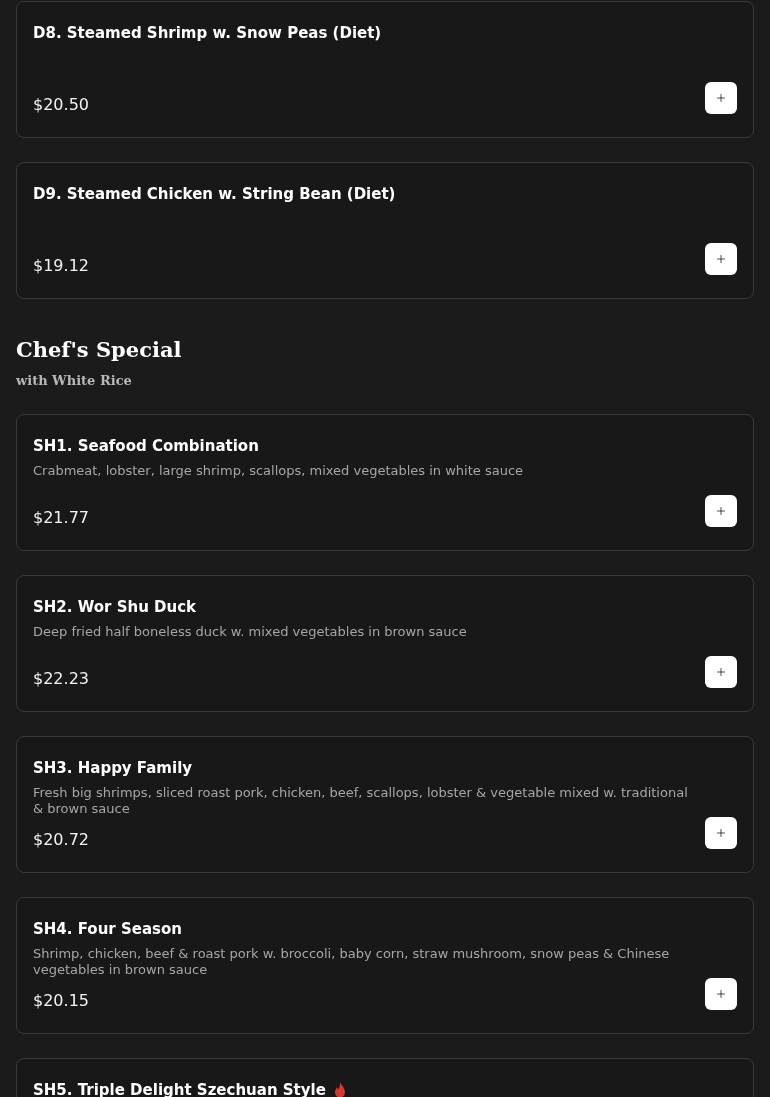 The height and width of the screenshot is (1097, 770). I want to click on item-description: Fresh big shrimps, sliced roast pork, chicken, beef, scallops, lobster & vegetable mixed w. traditional & brown sauce, so click(361, 801).